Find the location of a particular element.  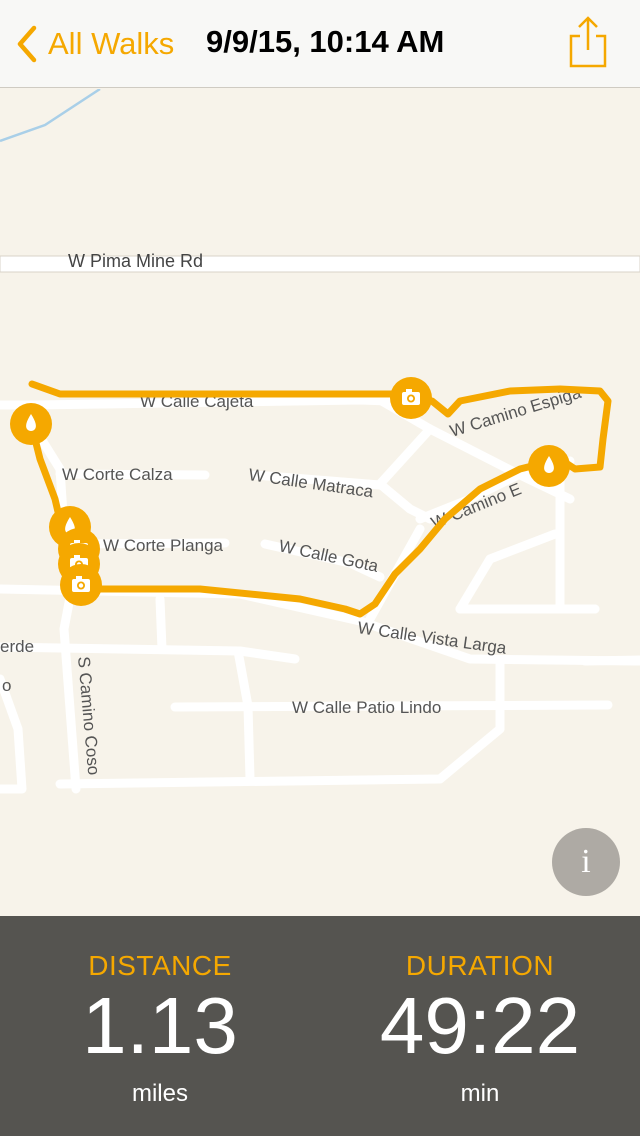

distance-value: 1.13 is located at coordinates (160, 1025).